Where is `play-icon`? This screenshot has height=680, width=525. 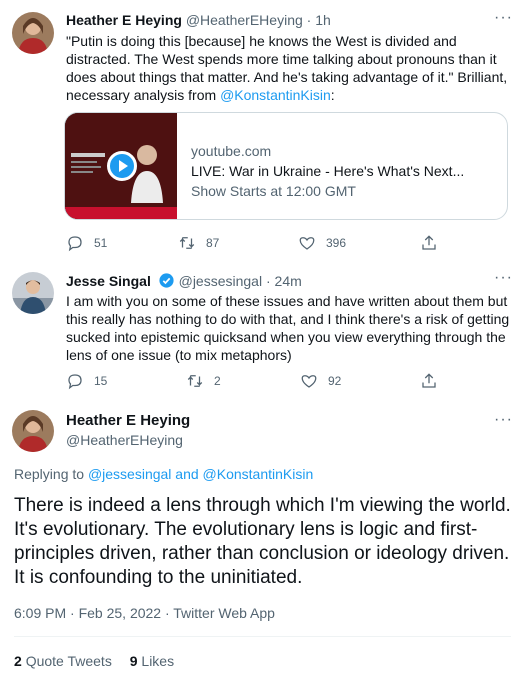
play-icon is located at coordinates (122, 166).